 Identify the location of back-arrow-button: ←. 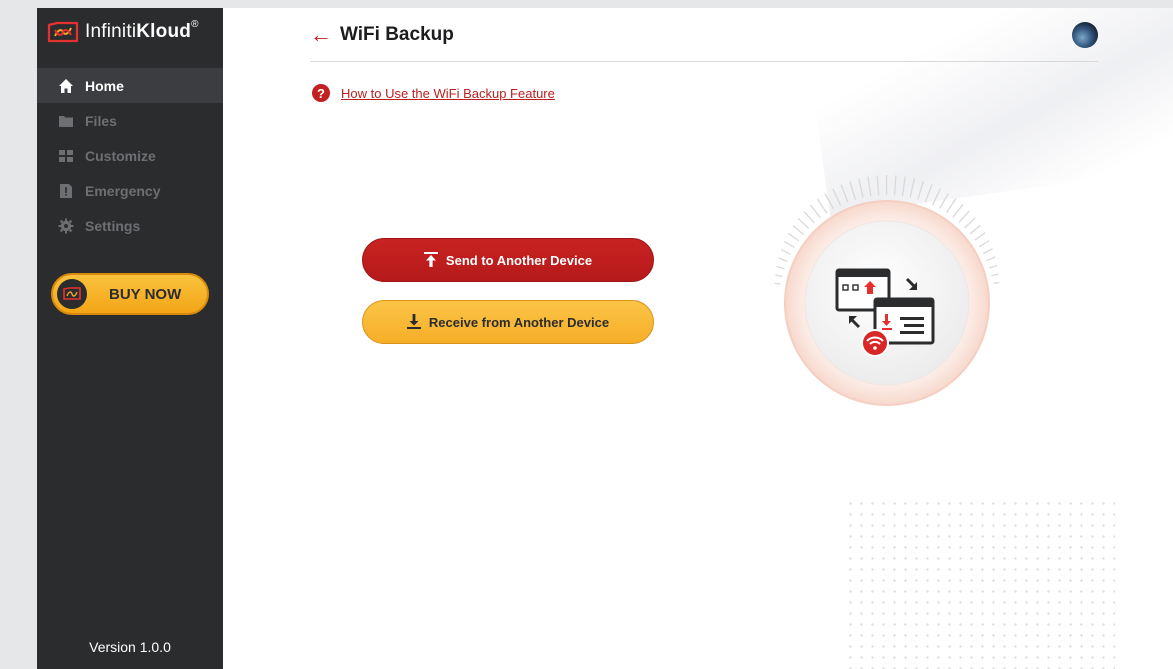
(321, 34).